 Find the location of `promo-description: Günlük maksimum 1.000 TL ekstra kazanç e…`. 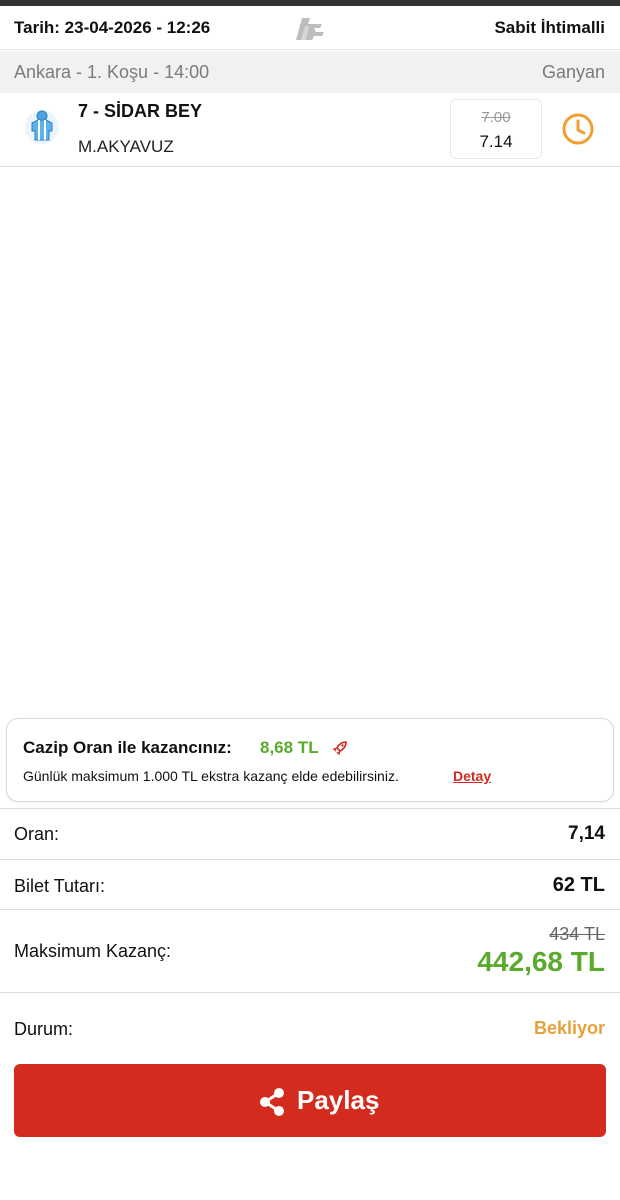

promo-description: Günlük maksimum 1.000 TL ekstra kazanç e… is located at coordinates (211, 776).